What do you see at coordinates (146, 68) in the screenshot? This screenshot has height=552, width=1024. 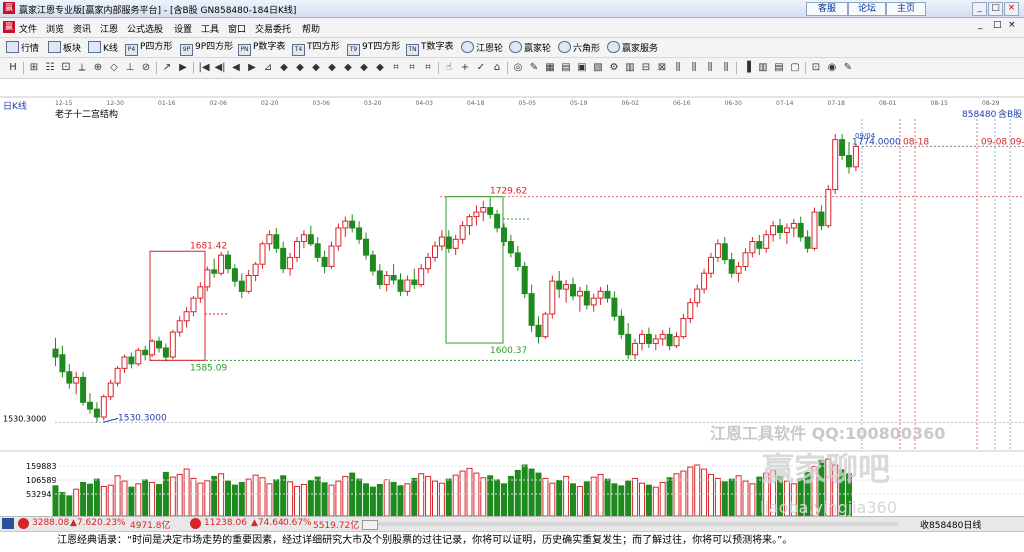 I see `drawing-tool-9: ⊘` at bounding box center [146, 68].